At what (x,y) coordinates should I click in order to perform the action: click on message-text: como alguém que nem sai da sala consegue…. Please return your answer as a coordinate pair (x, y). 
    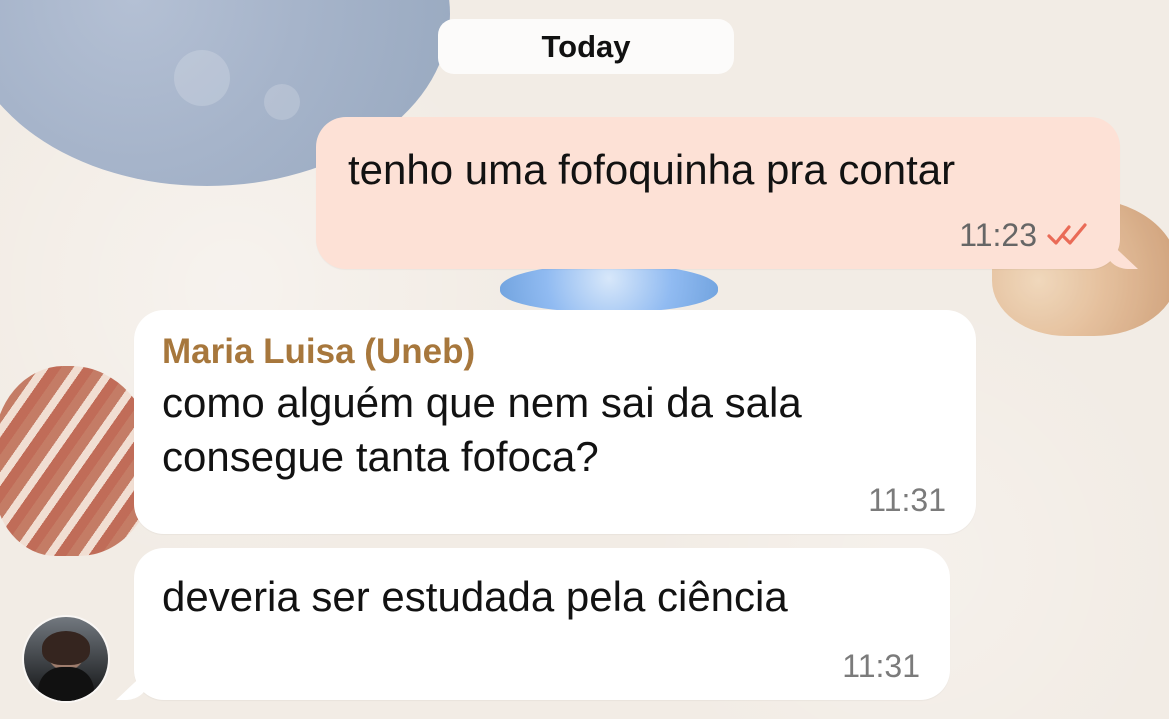
    Looking at the image, I should click on (482, 429).